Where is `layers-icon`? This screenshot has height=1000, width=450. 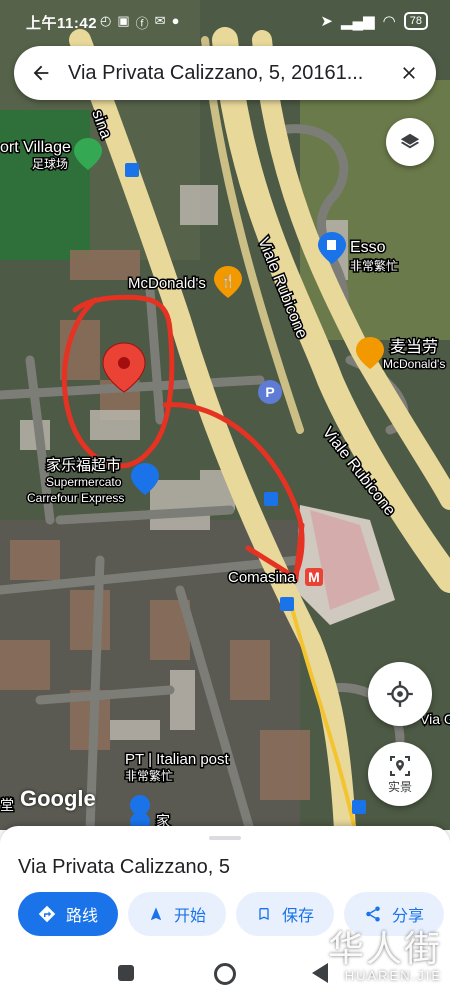 layers-icon is located at coordinates (410, 141).